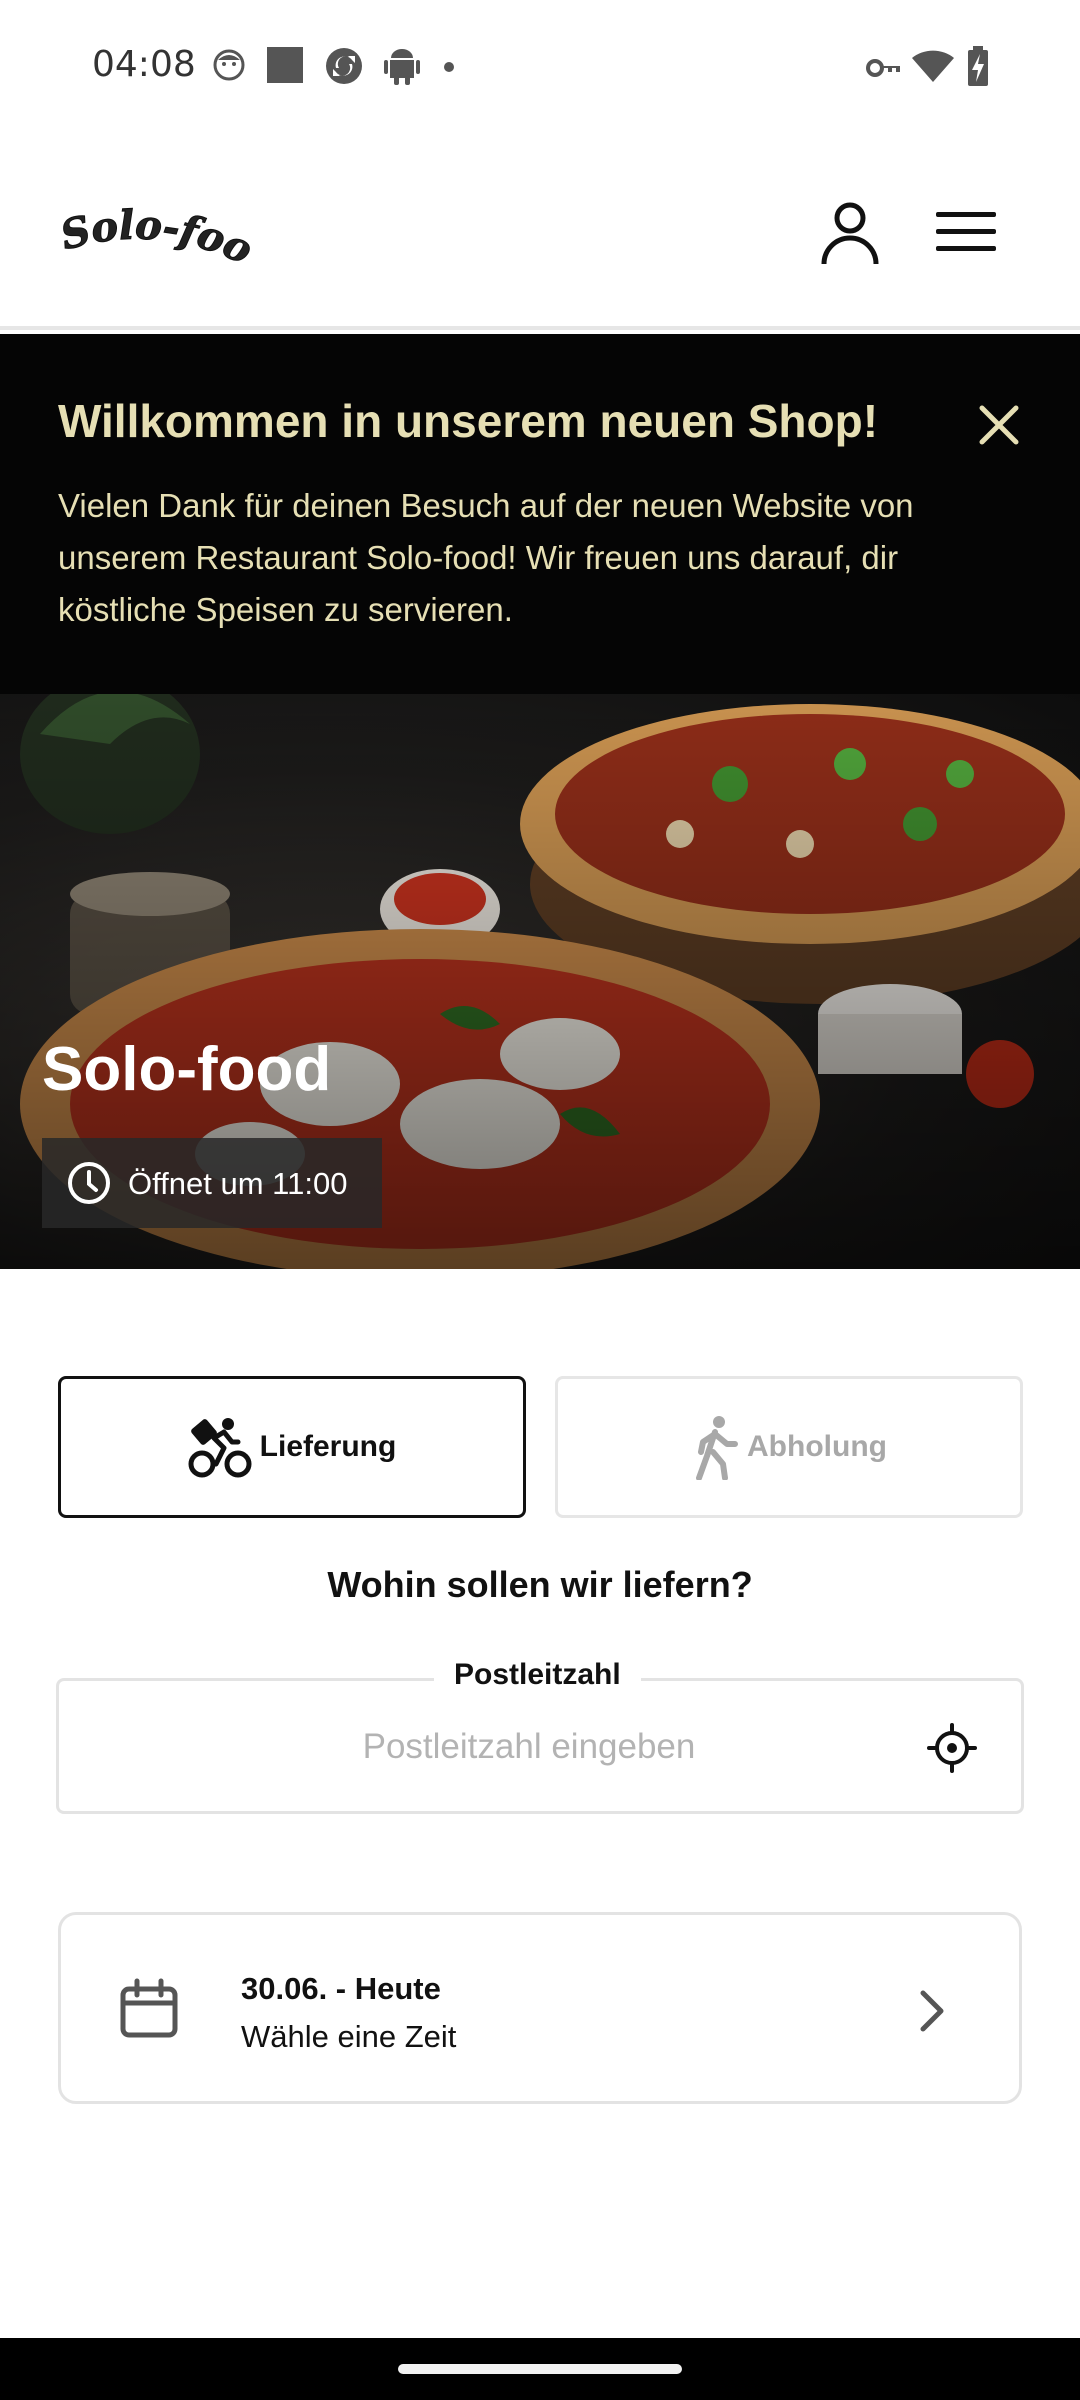  I want to click on crosshair-icon, so click(952, 1748).